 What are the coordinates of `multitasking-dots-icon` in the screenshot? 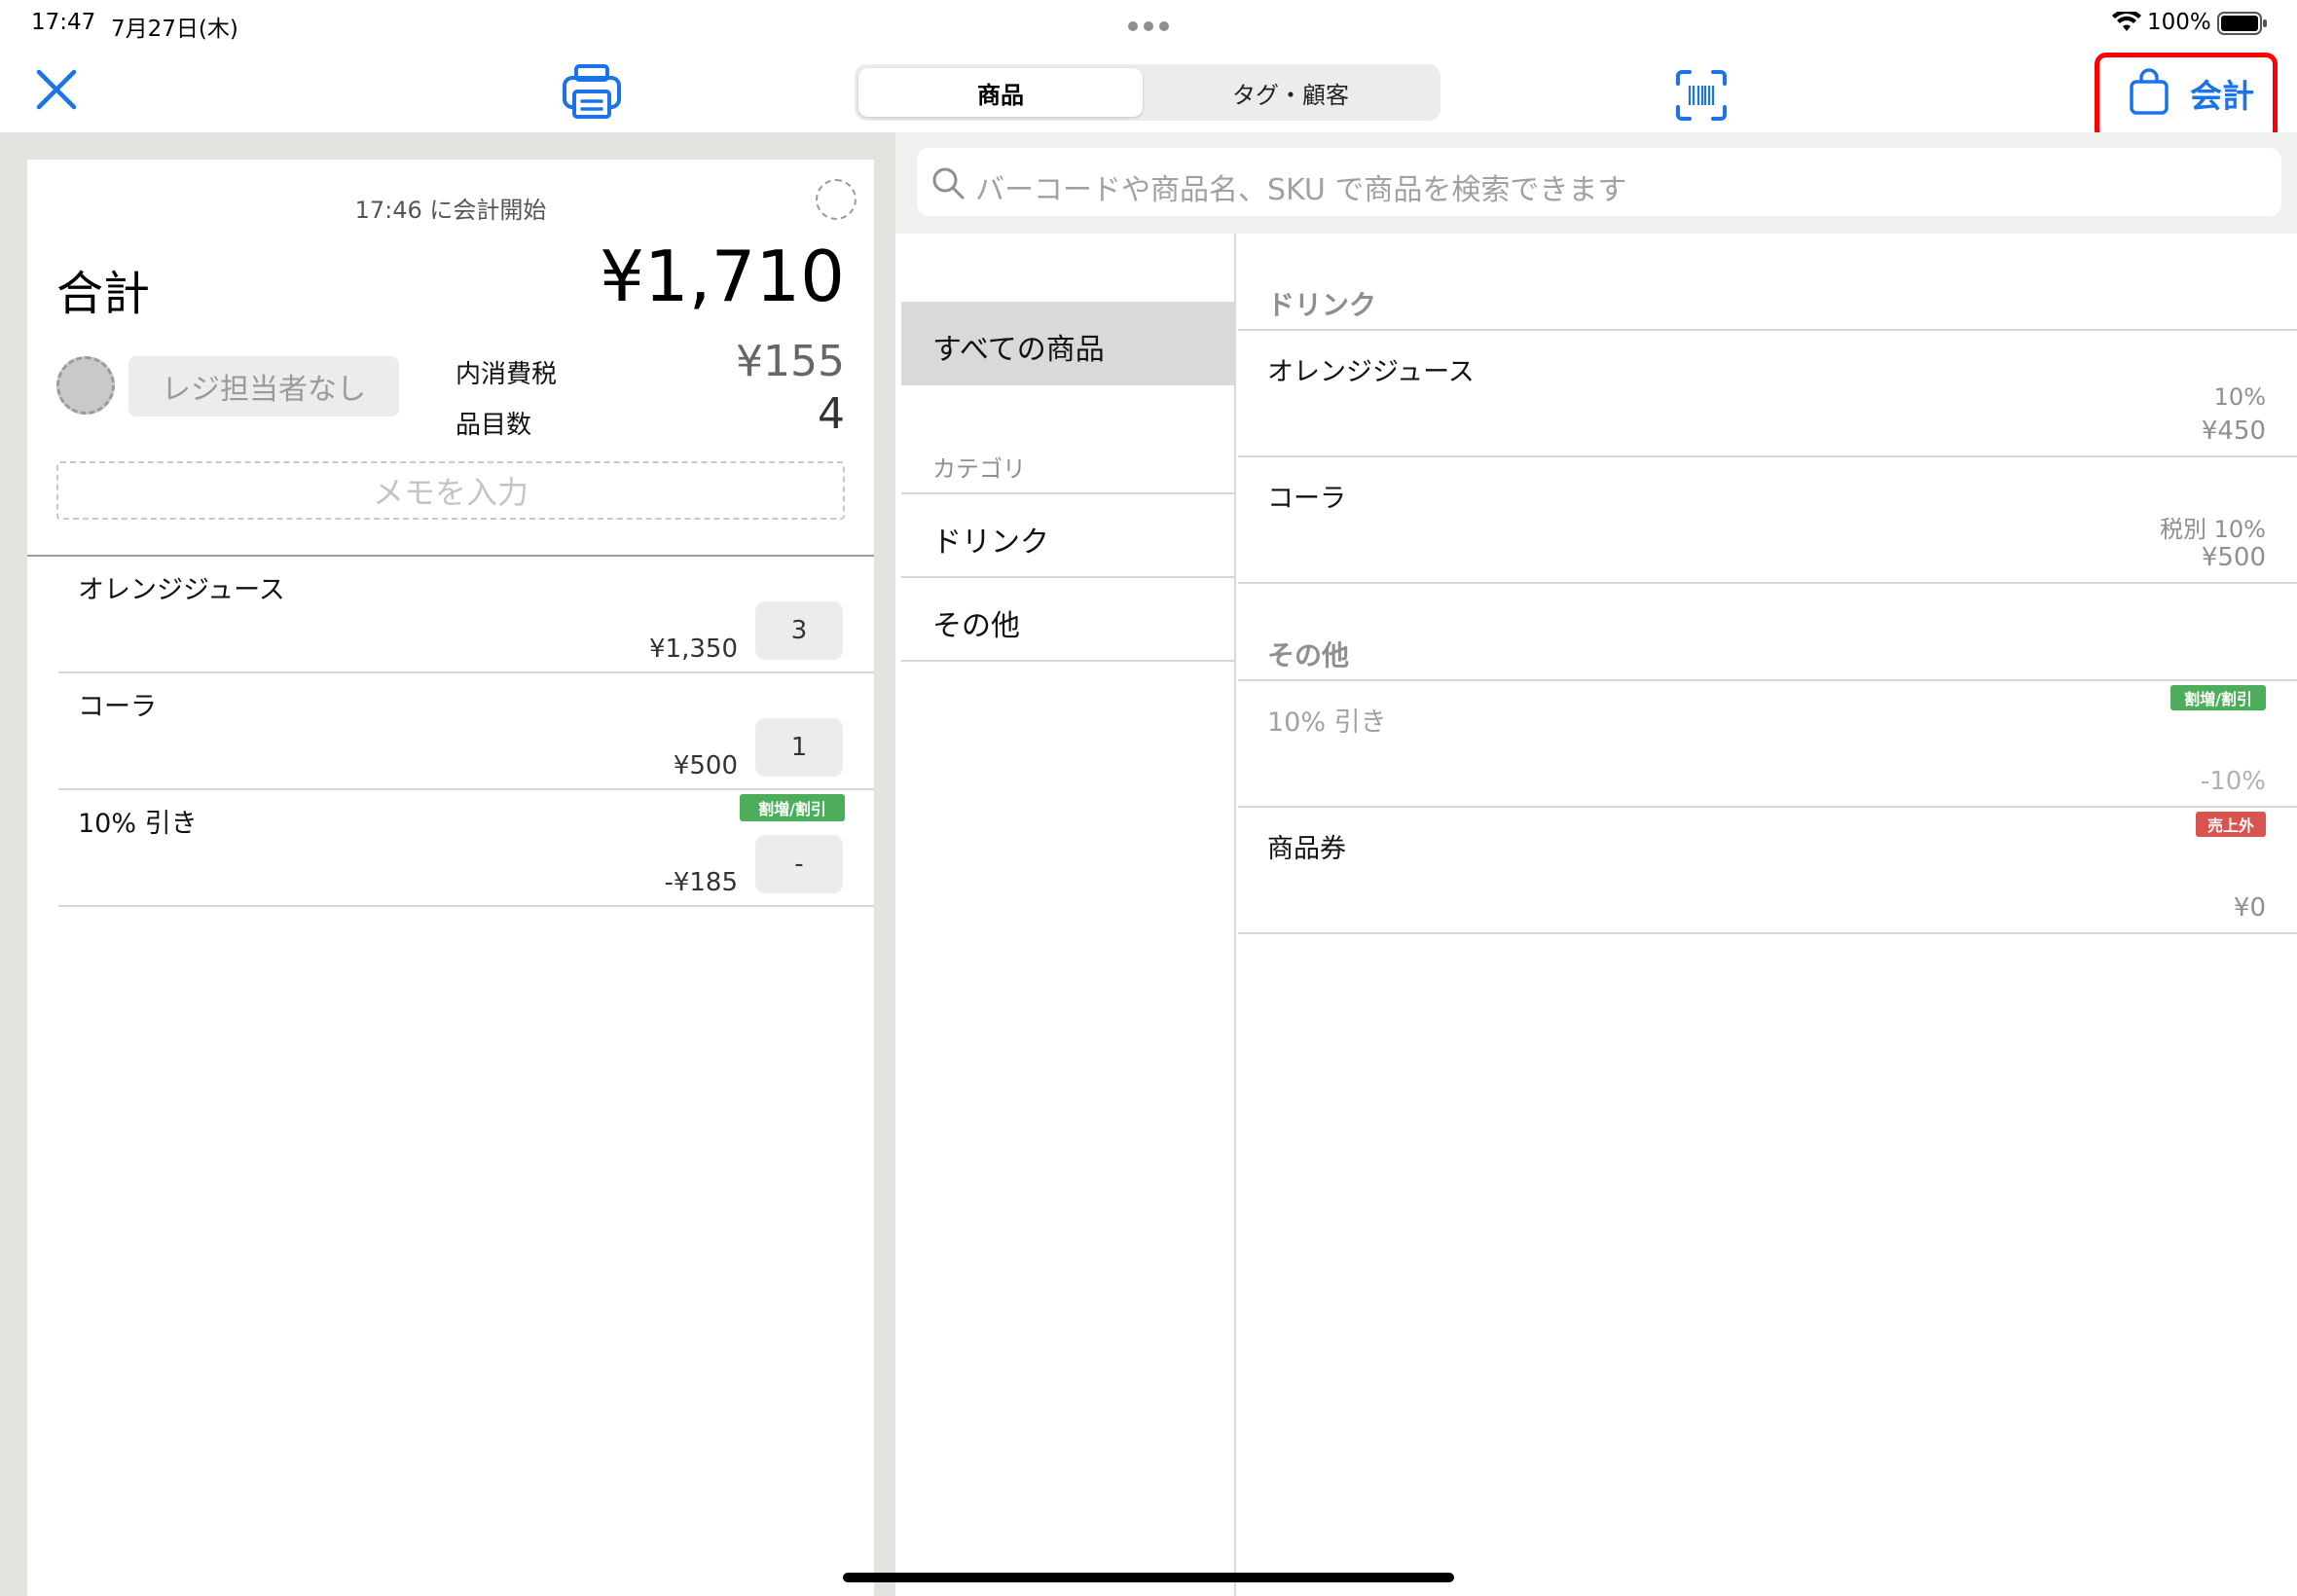 It's located at (1148, 24).